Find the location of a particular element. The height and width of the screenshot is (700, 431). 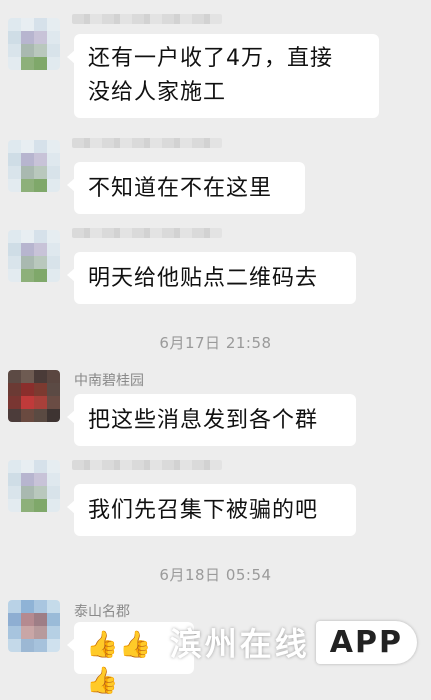

message-text: 明天给他贴点二维码去 is located at coordinates (203, 278).